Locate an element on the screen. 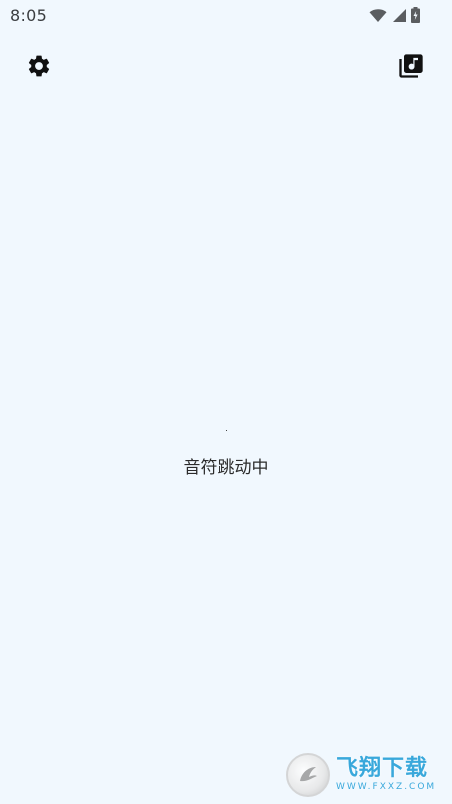  settings-button is located at coordinates (39, 68).